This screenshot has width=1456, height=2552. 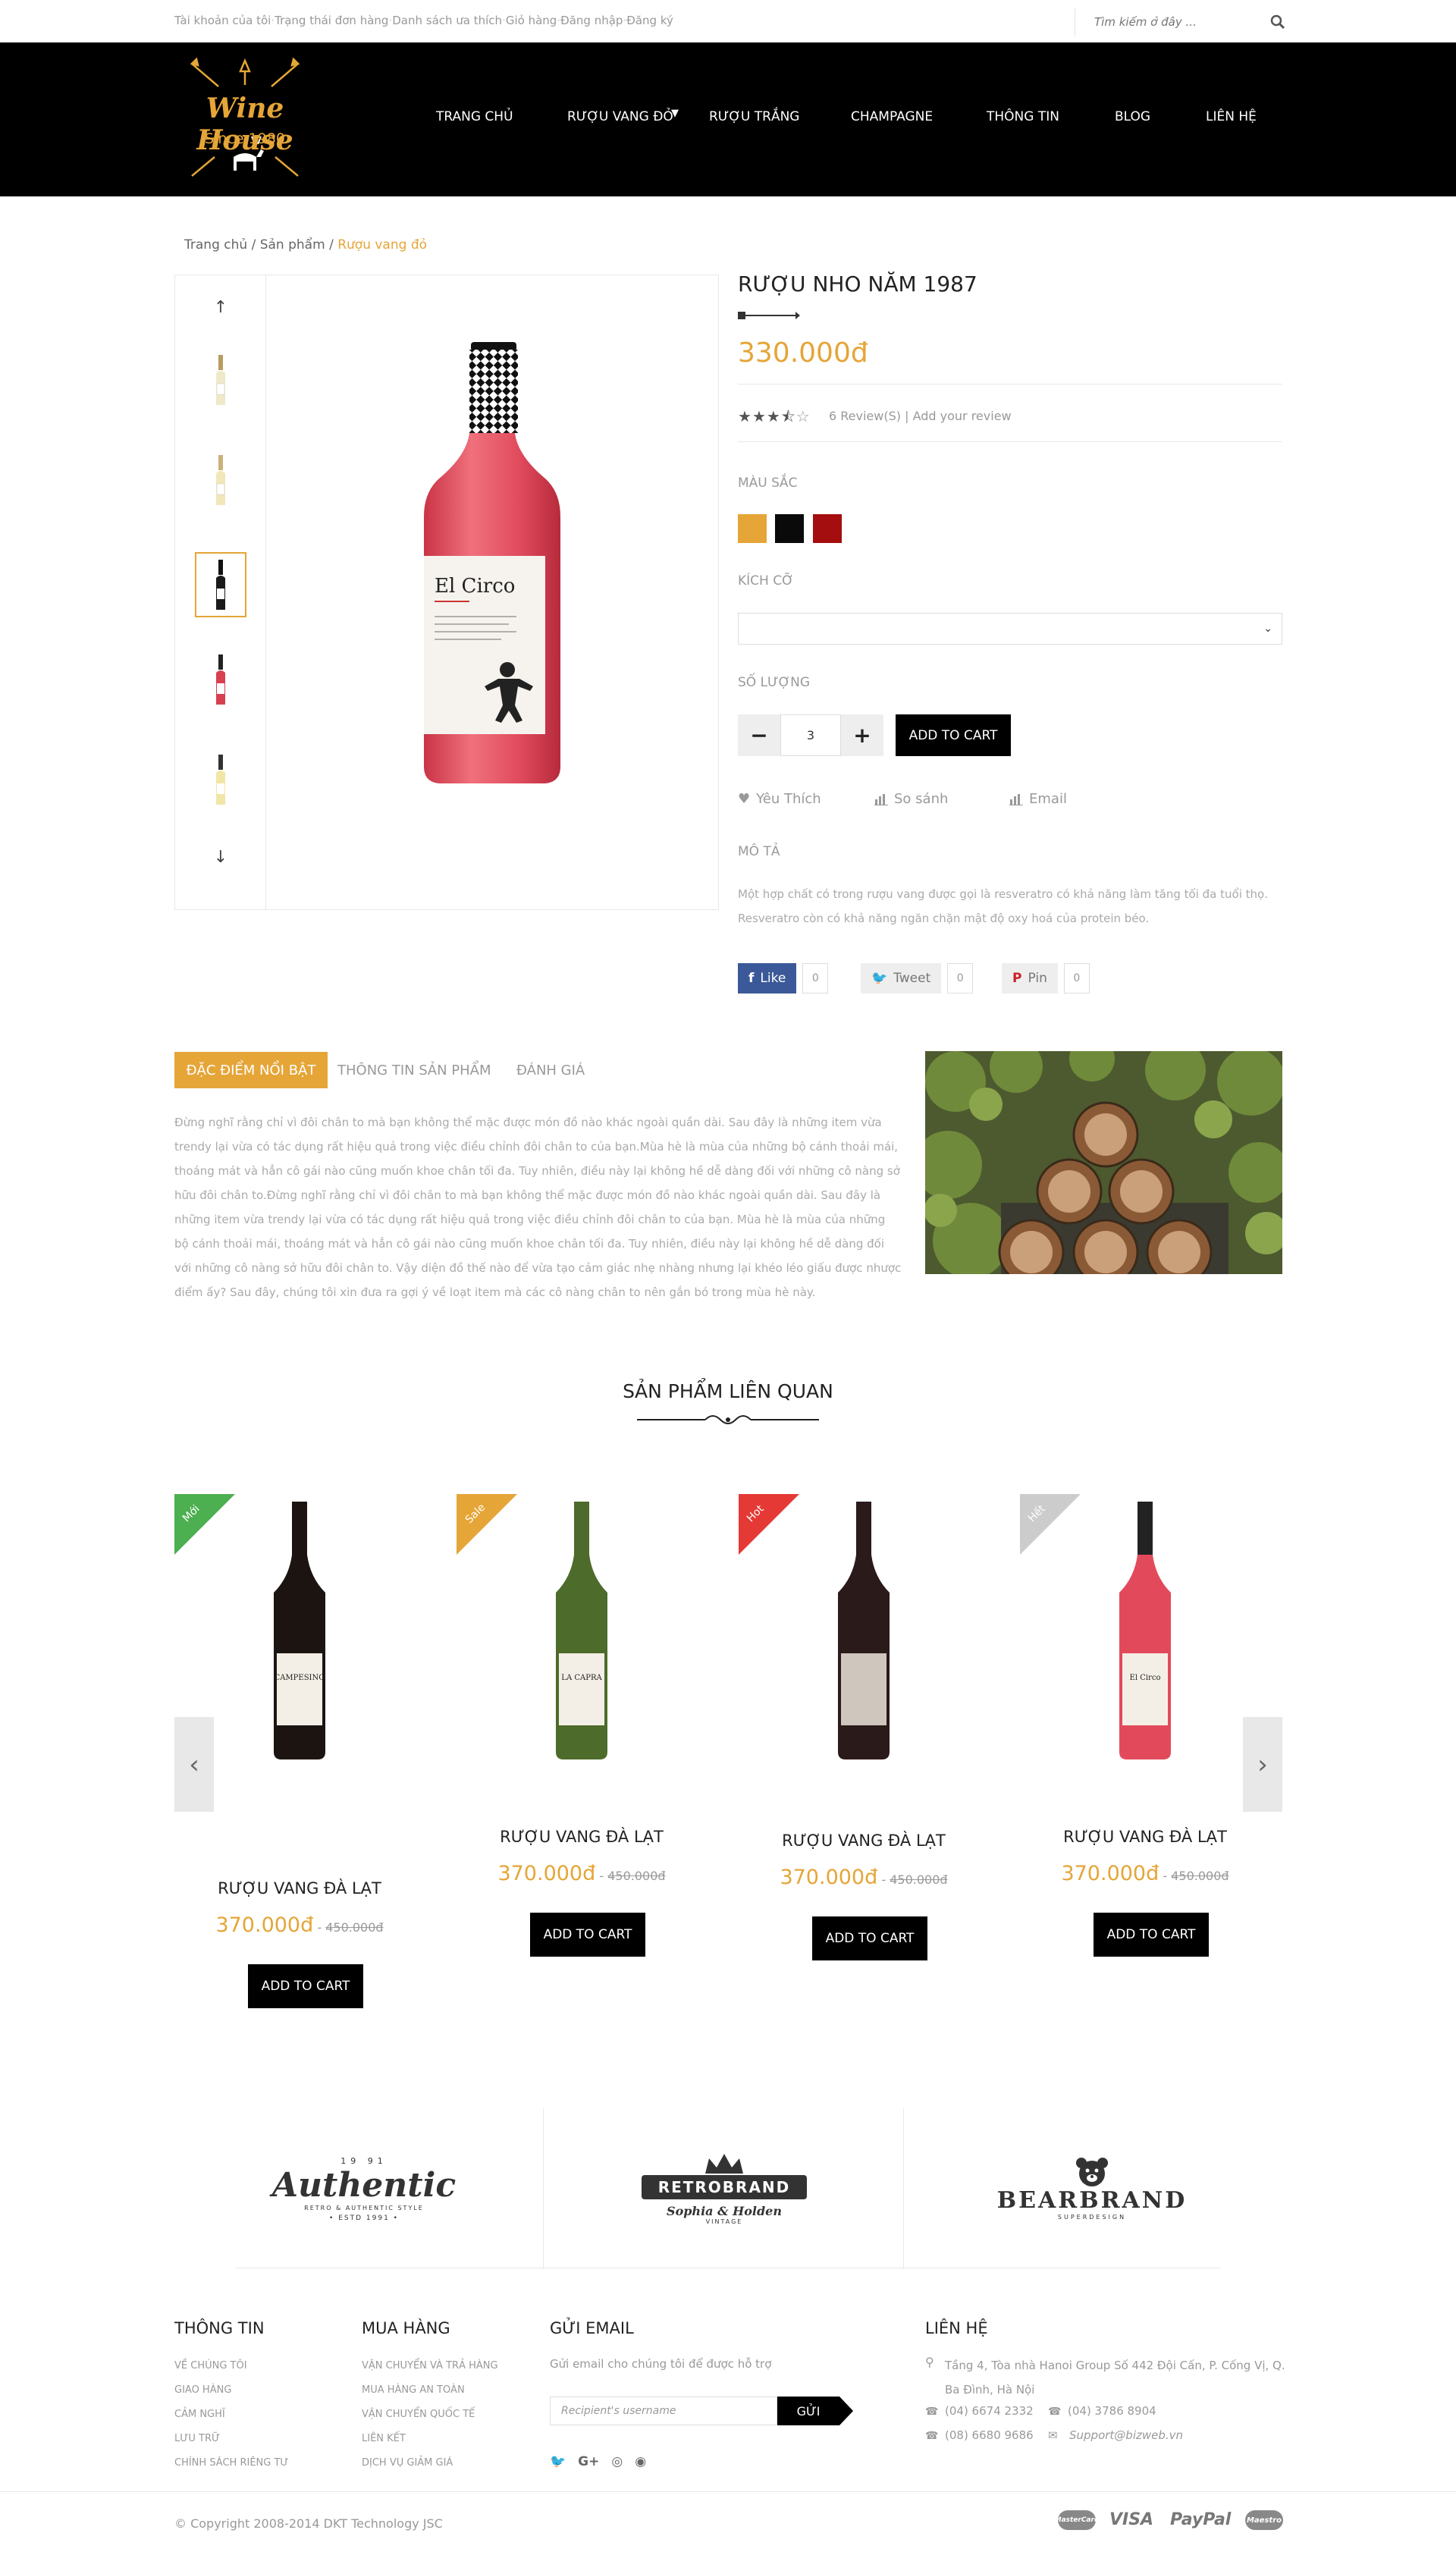 What do you see at coordinates (769, 315) in the screenshot?
I see `arrow-ornament-icon` at bounding box center [769, 315].